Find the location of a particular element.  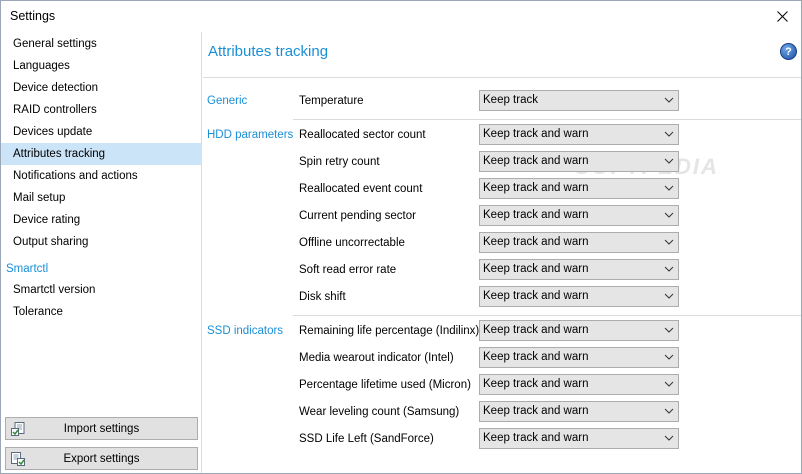

sidebar-item-attributes-tracking: Attributes tracking is located at coordinates (101, 154).